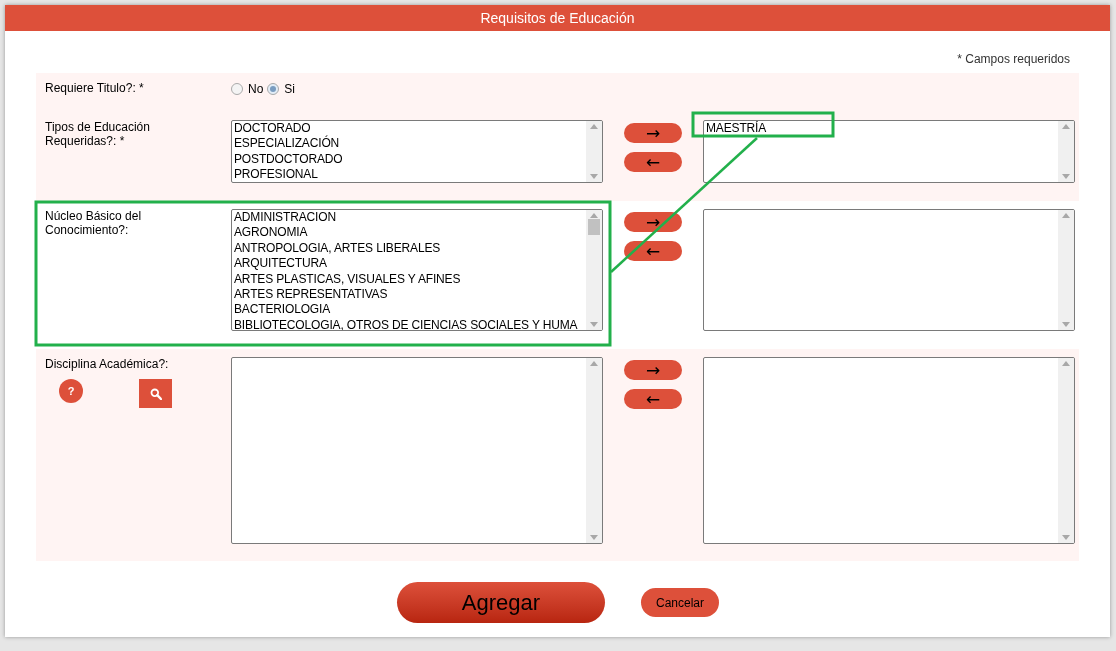  What do you see at coordinates (1013, 59) in the screenshot?
I see `required-note: * Campos requeridos` at bounding box center [1013, 59].